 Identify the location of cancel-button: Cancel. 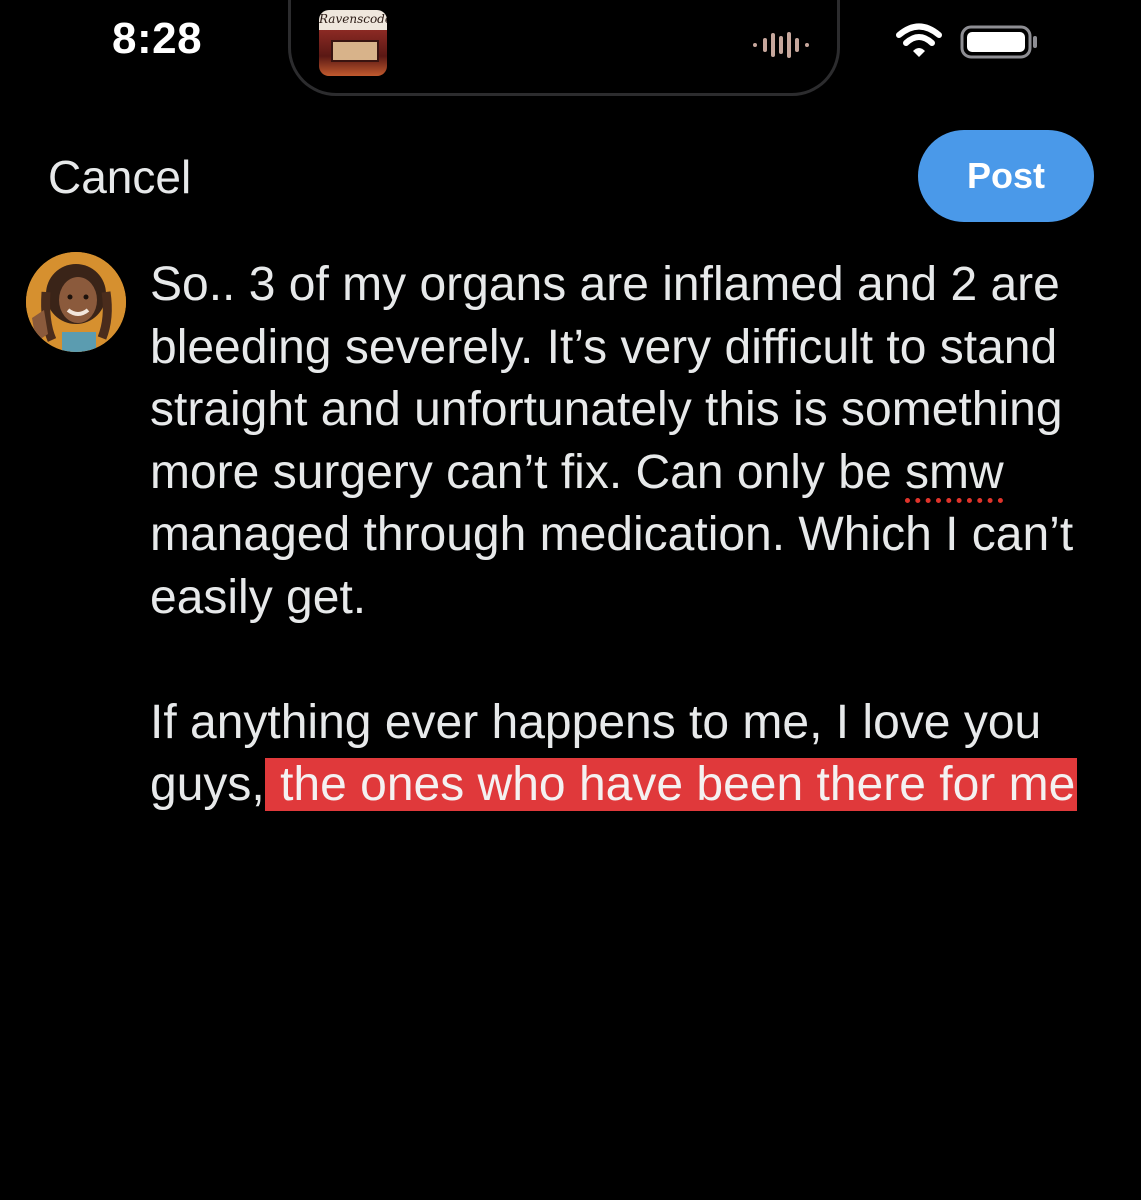
(119, 177).